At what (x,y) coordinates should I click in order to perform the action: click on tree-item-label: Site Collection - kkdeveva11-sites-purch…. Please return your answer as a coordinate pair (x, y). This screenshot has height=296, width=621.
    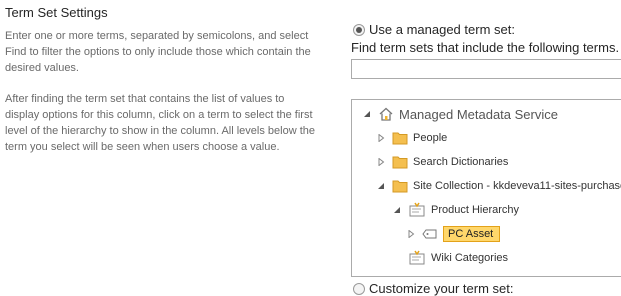
    Looking at the image, I should click on (517, 186).